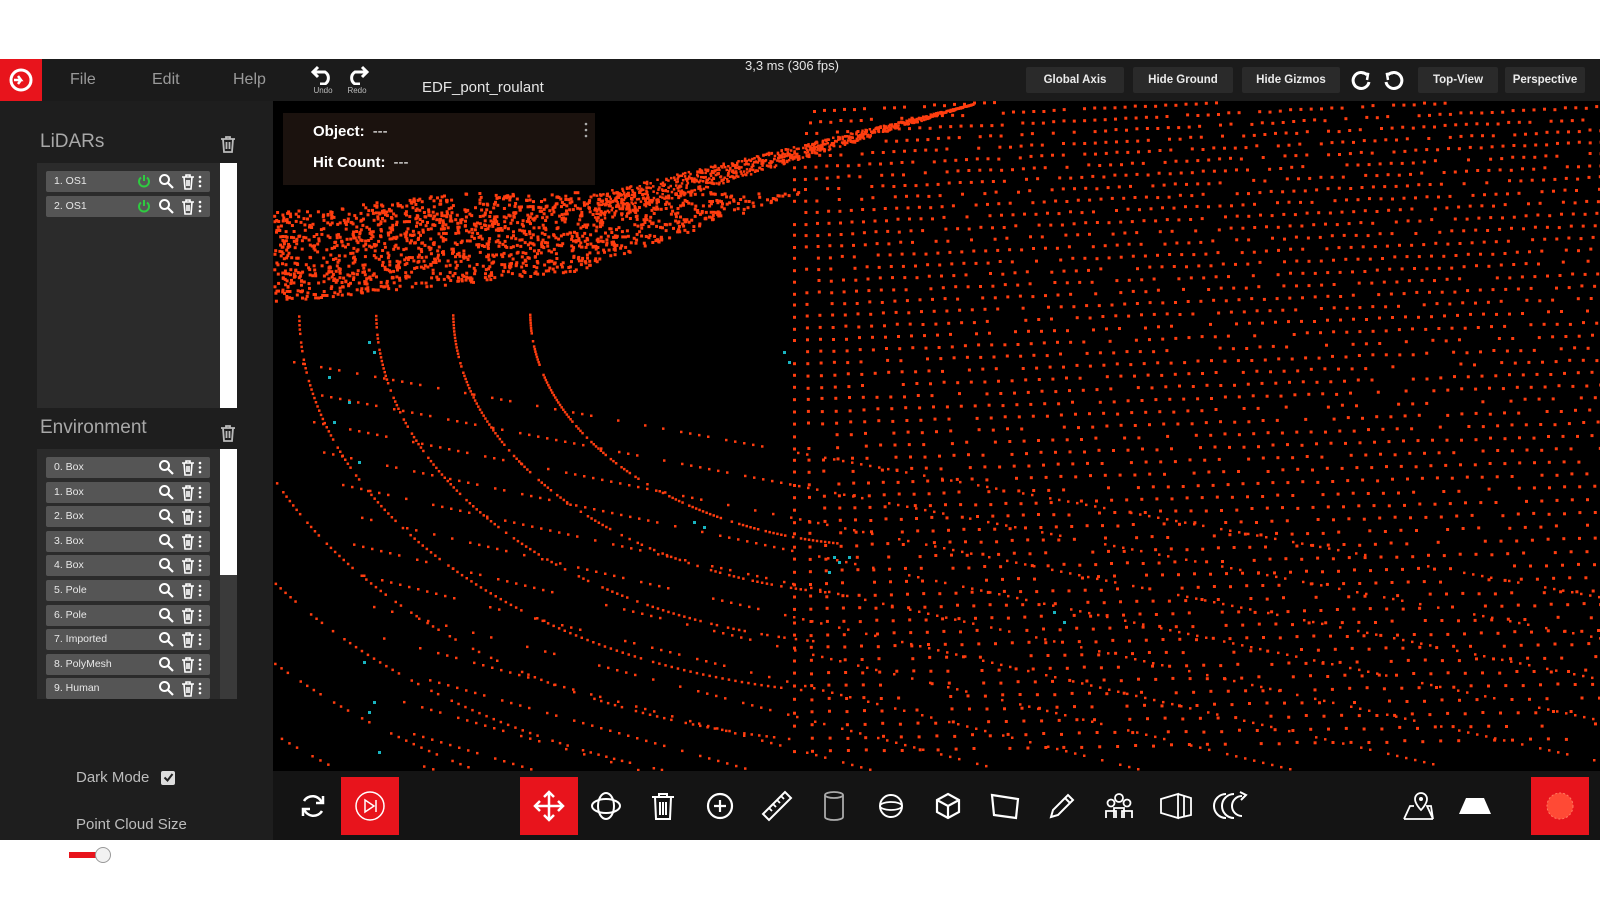 Image resolution: width=1600 pixels, height=900 pixels. Describe the element at coordinates (102, 855) in the screenshot. I see `slider-knob` at that location.